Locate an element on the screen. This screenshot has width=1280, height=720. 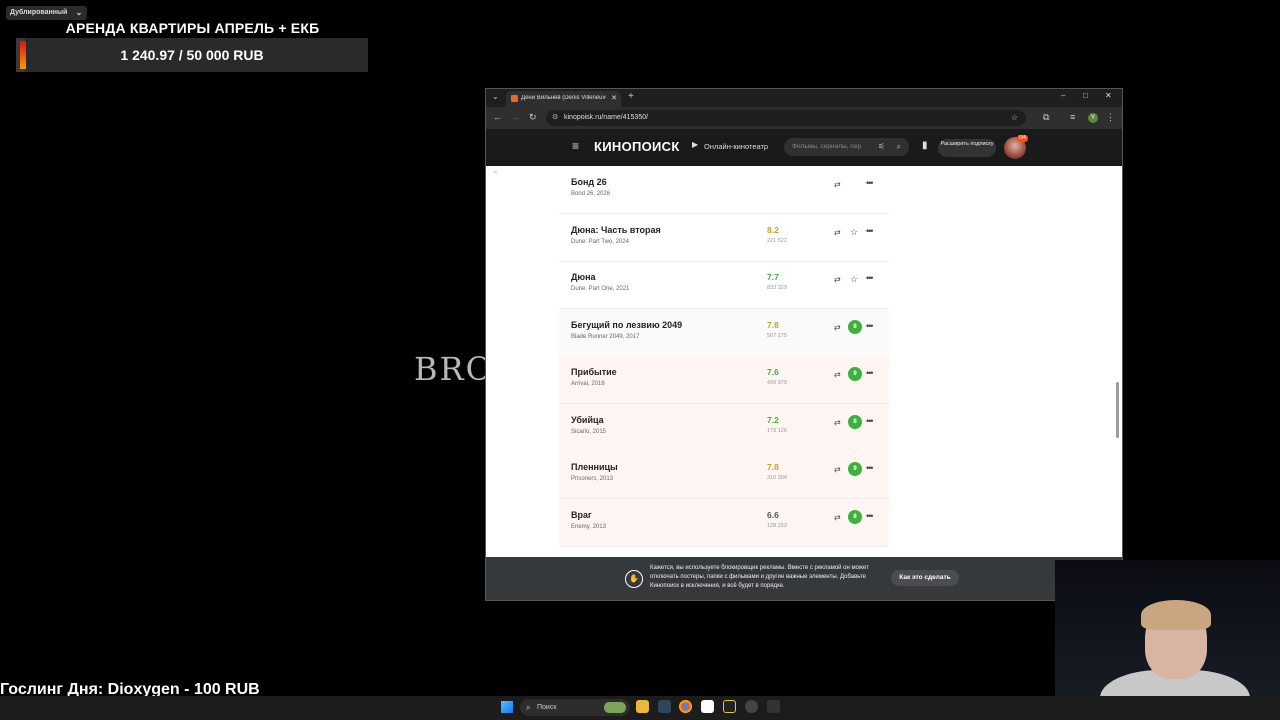
audio-track-selector: Дублированный ⌄ is located at coordinates (47, 13).